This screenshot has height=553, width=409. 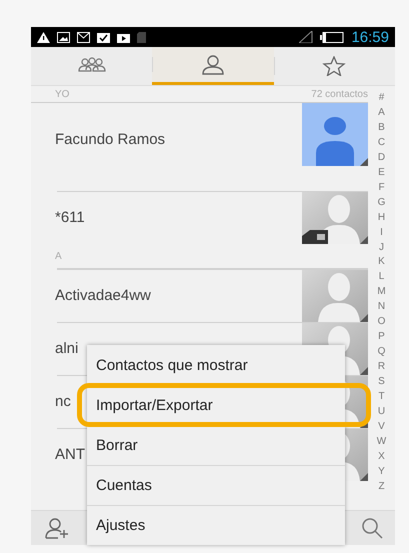 What do you see at coordinates (370, 37) in the screenshot?
I see `clock: 16:59` at bounding box center [370, 37].